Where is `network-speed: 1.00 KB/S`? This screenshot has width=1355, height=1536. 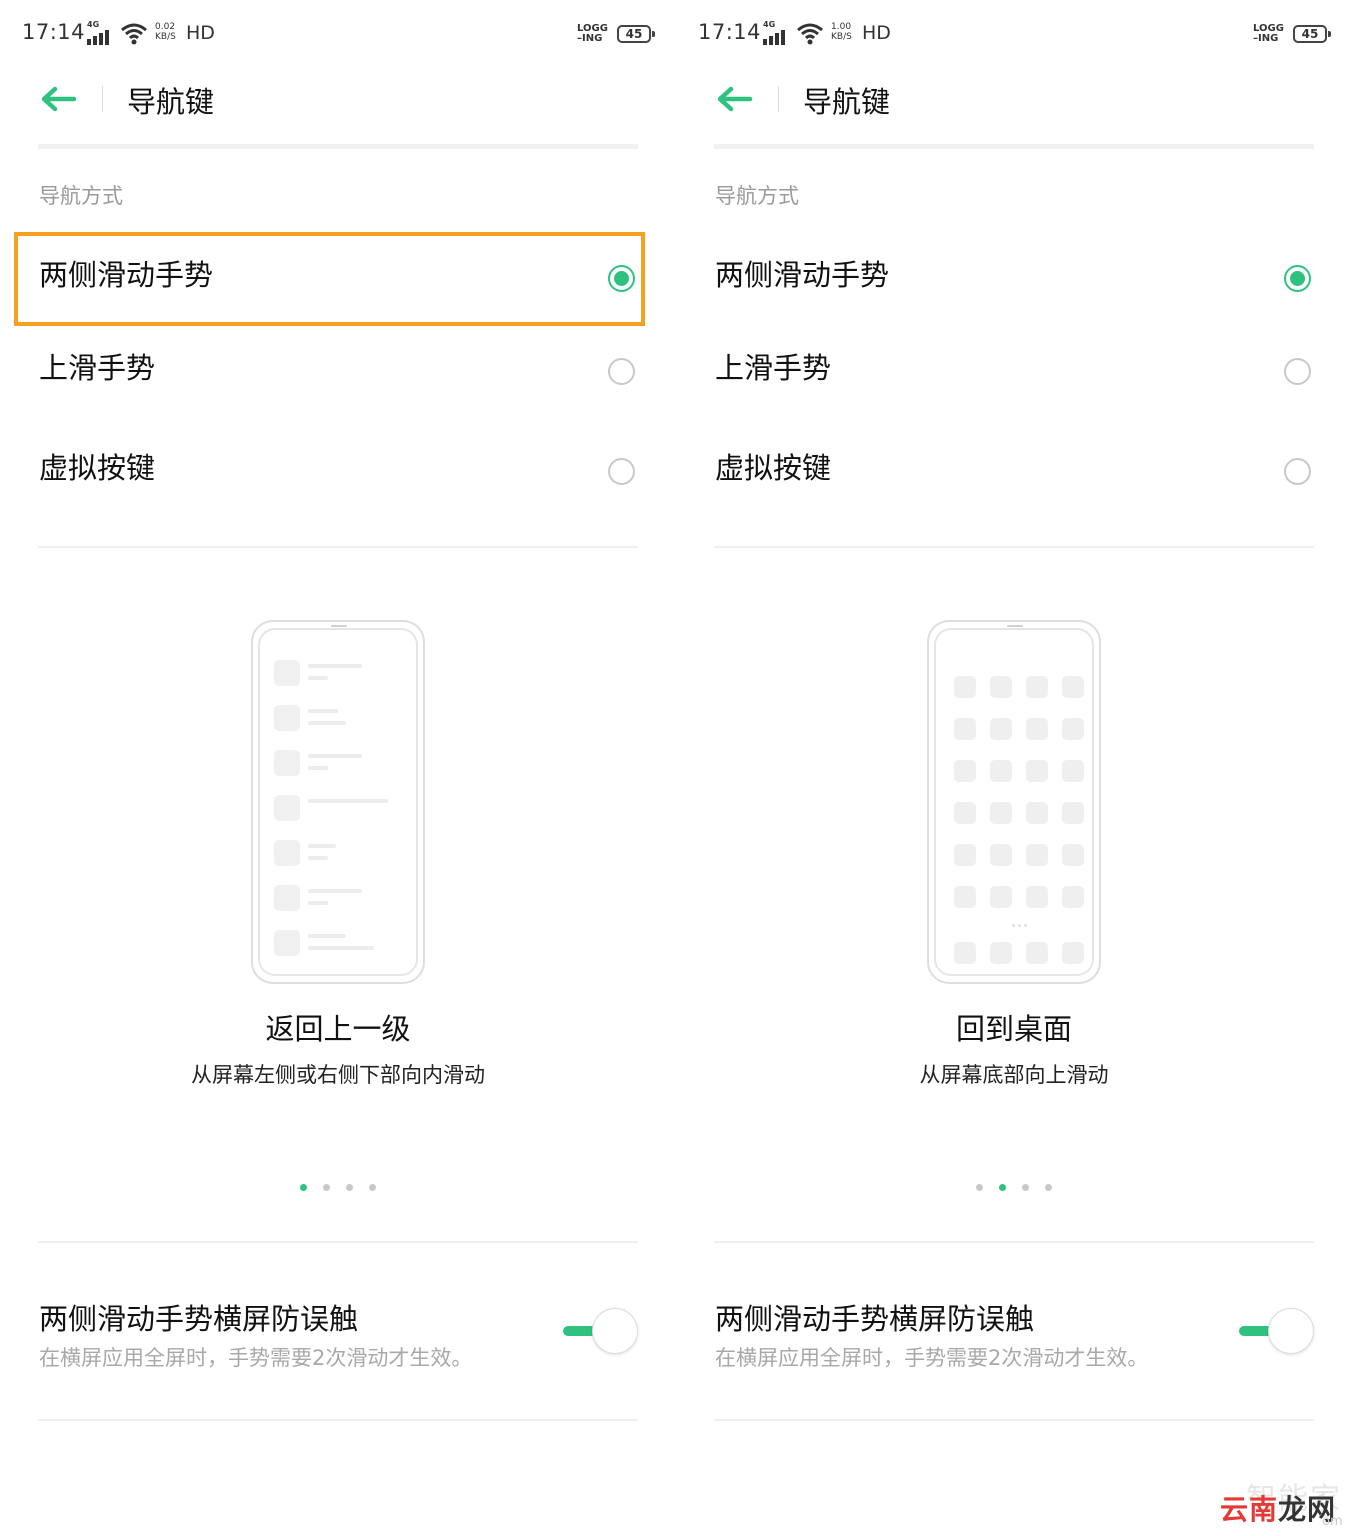 network-speed: 1.00 KB/S is located at coordinates (841, 32).